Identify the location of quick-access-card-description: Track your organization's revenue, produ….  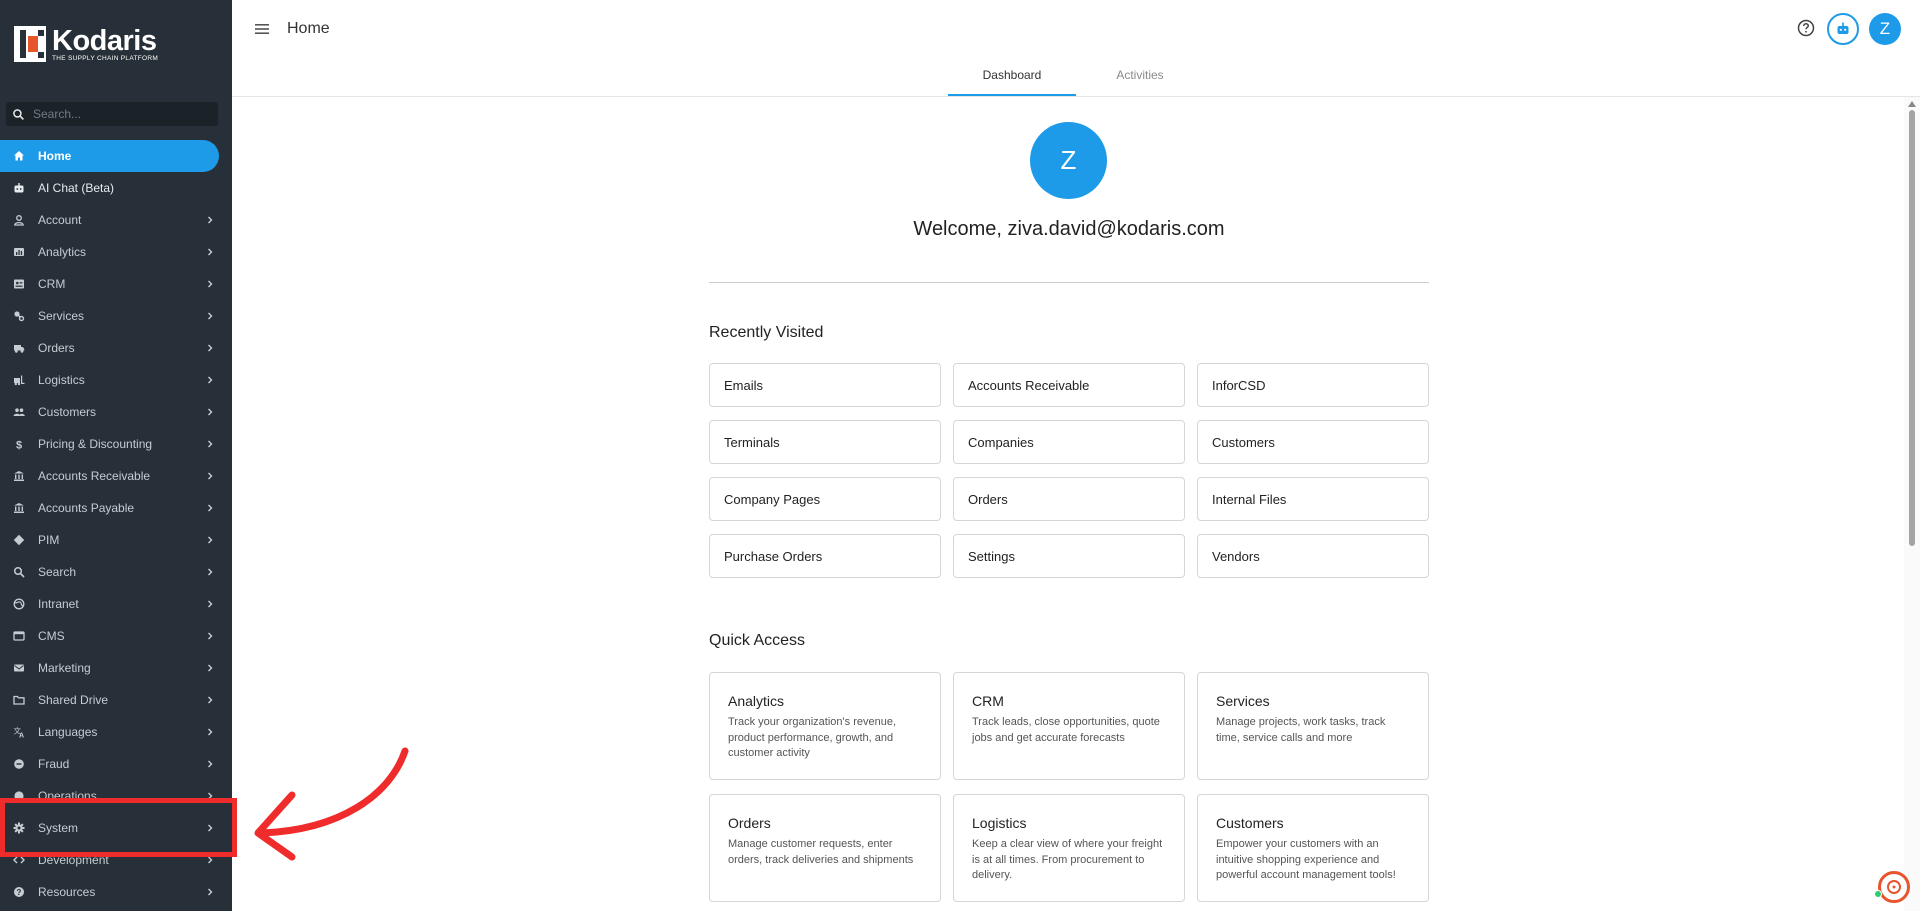
(812, 737).